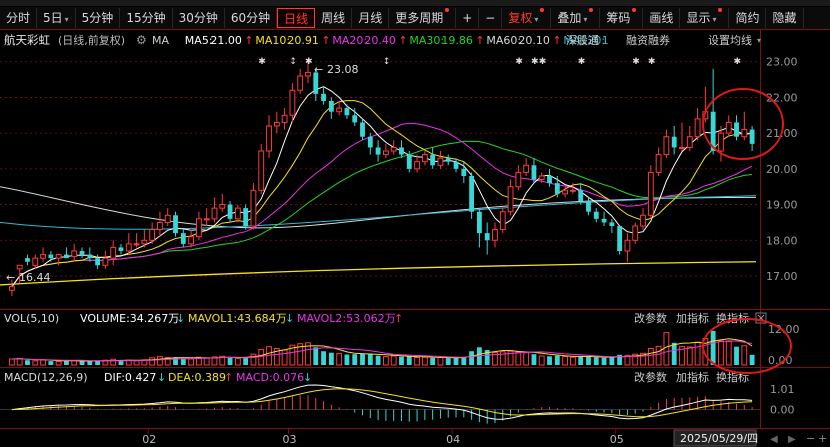 This screenshot has height=447, width=830. Describe the element at coordinates (576, 18) in the screenshot. I see `toolbar-item-13: 叠加 ▾` at that location.